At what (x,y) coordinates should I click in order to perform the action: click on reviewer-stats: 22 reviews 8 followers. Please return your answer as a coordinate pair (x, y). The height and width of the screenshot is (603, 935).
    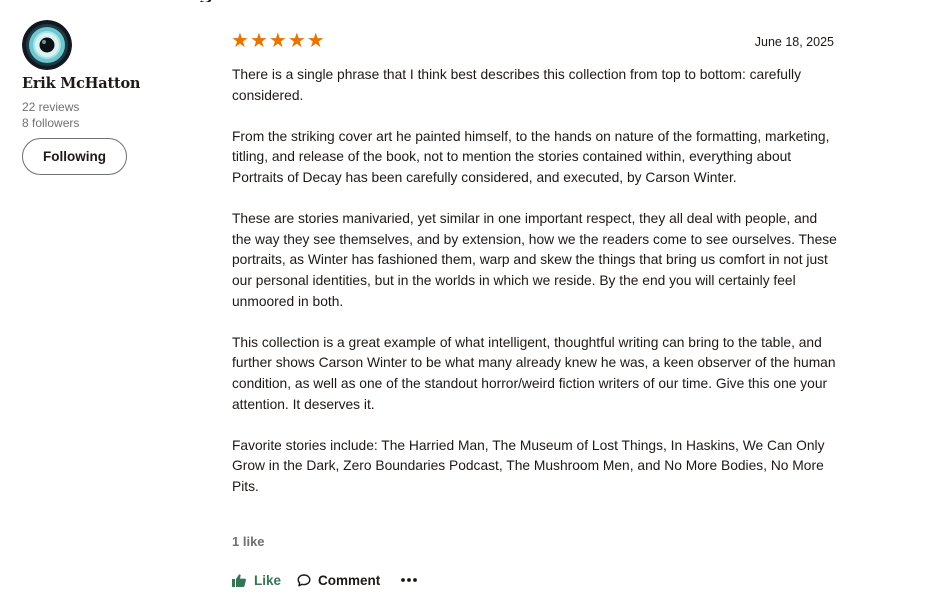
    Looking at the image, I should click on (50, 115).